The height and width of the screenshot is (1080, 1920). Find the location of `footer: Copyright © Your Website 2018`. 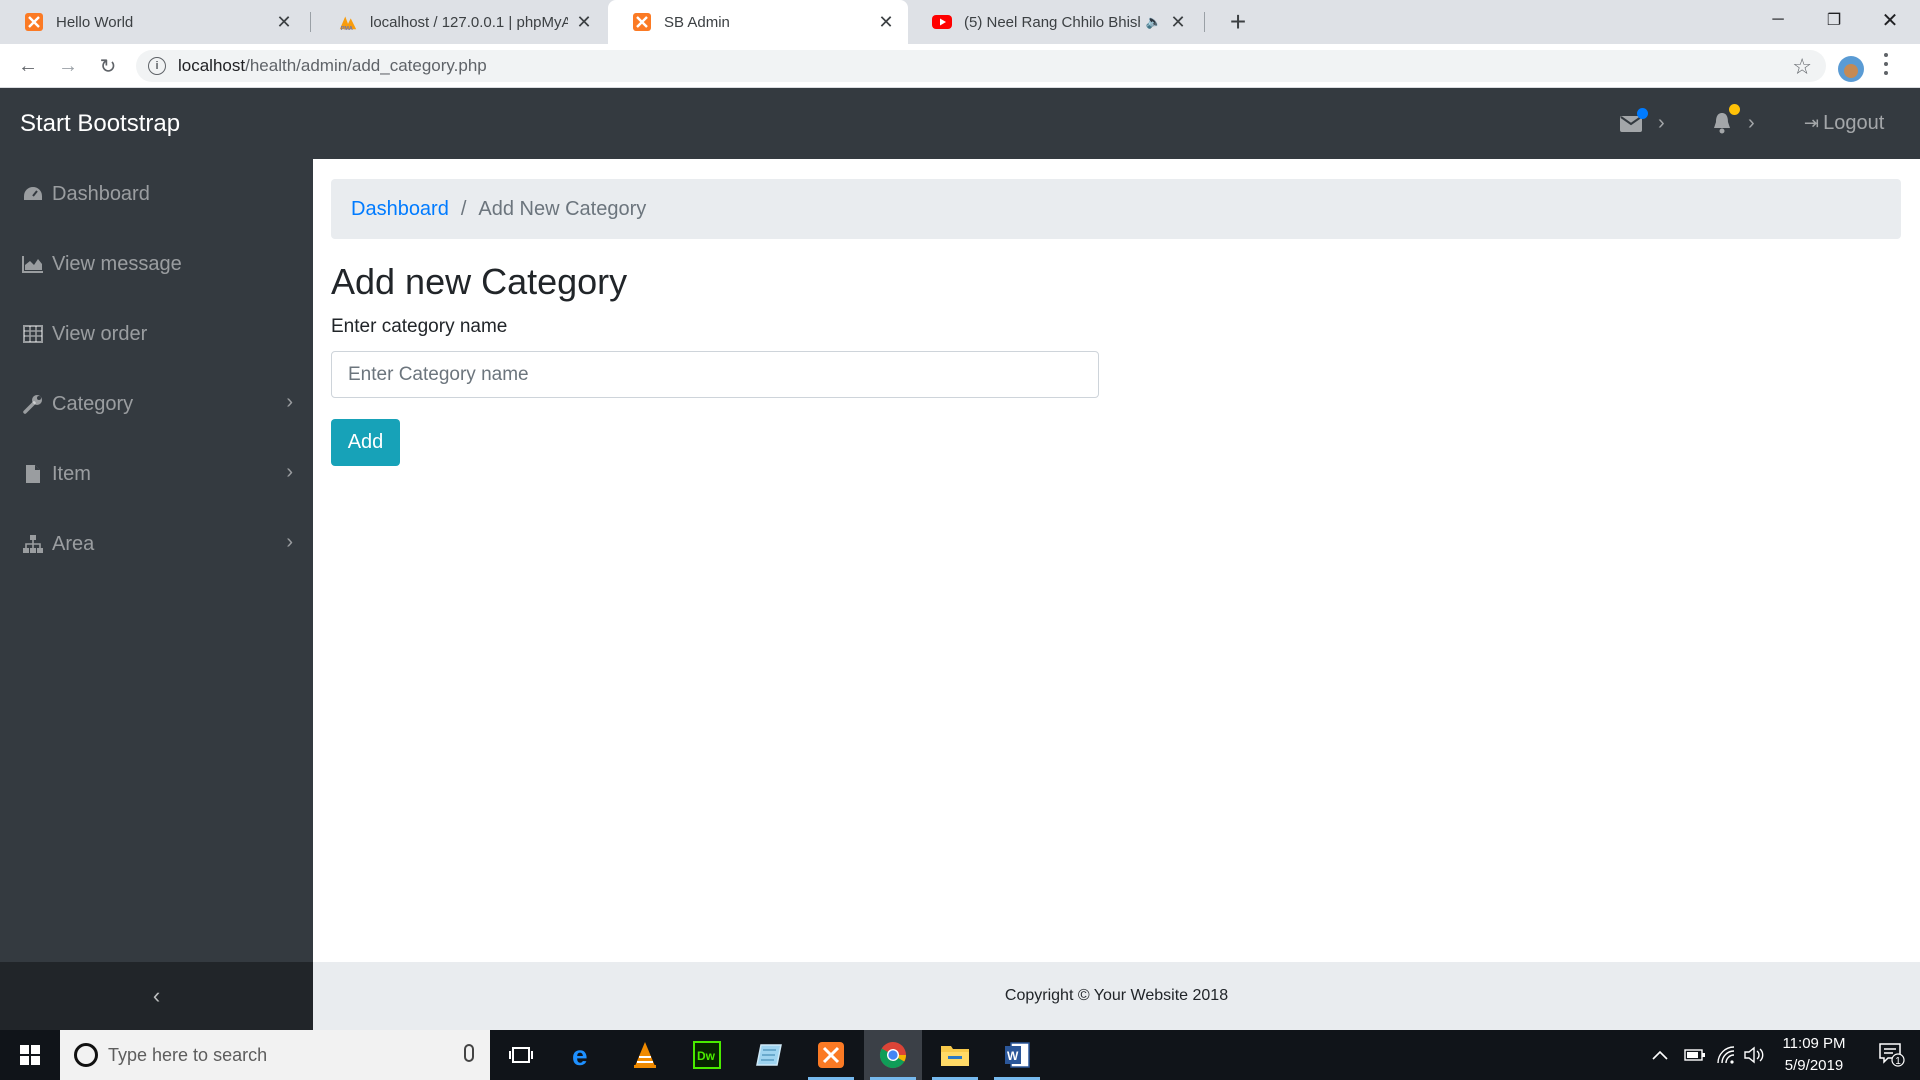

footer: Copyright © Your Website 2018 is located at coordinates (1116, 996).